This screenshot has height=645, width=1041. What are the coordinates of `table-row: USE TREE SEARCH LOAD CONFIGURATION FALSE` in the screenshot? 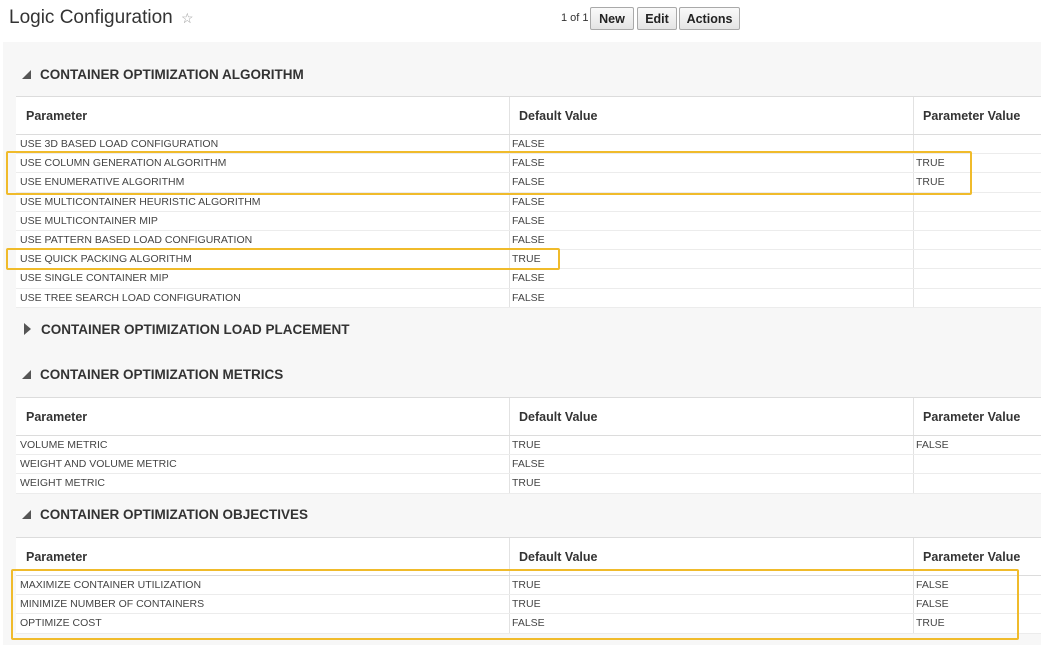 It's located at (528, 298).